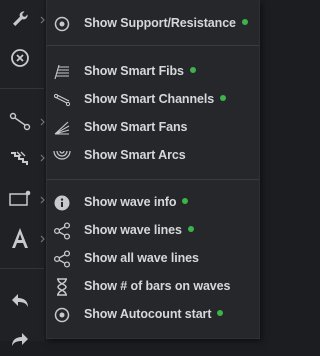 This screenshot has width=320, height=356. Describe the element at coordinates (62, 203) in the screenshot. I see `info-icon` at that location.